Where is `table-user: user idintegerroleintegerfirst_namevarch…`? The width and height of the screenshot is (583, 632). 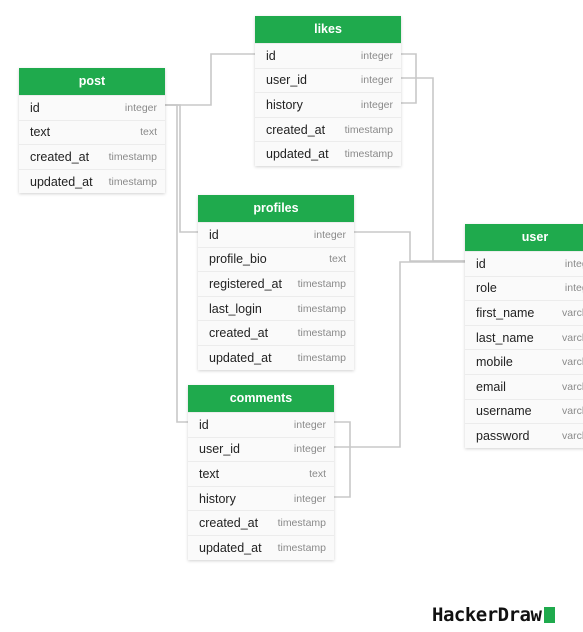 table-user: user idintegerroleintegerfirst_namevarch… is located at coordinates (524, 336).